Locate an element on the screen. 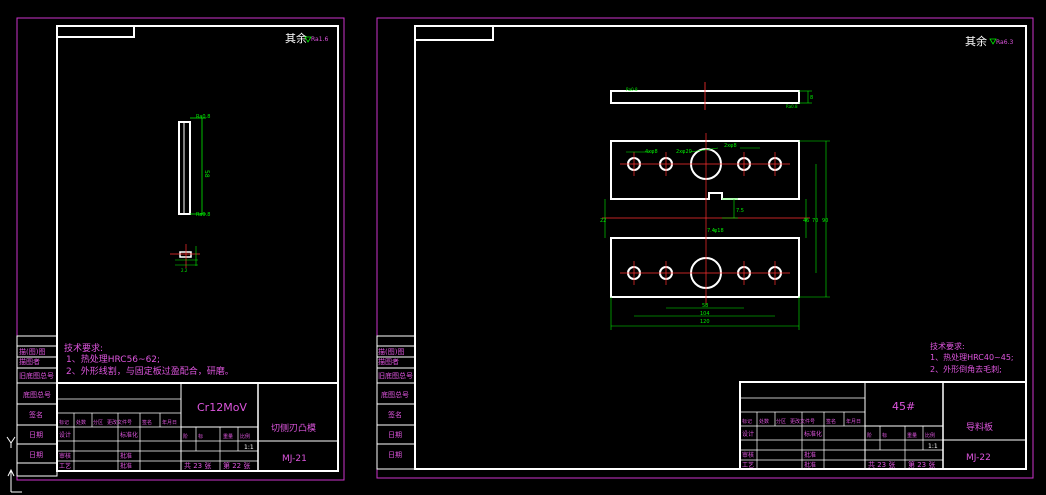 The image size is (1046, 495). dim-46: 46 is located at coordinates (806, 221).